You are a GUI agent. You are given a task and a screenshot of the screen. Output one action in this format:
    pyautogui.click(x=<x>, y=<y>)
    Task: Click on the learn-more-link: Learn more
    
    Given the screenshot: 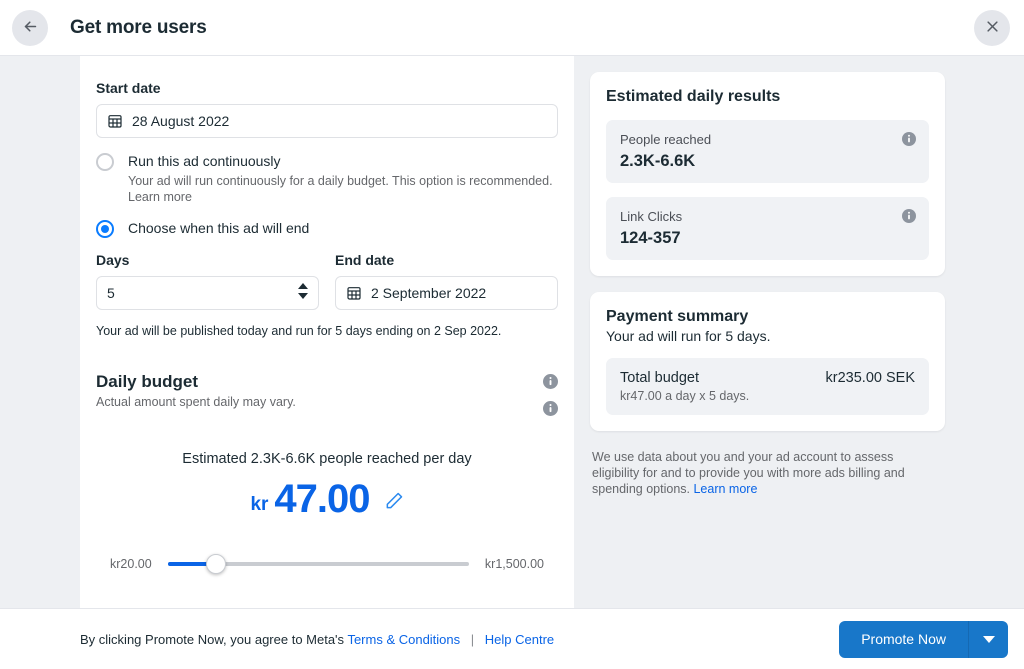 What is the action you would take?
    pyautogui.click(x=725, y=489)
    